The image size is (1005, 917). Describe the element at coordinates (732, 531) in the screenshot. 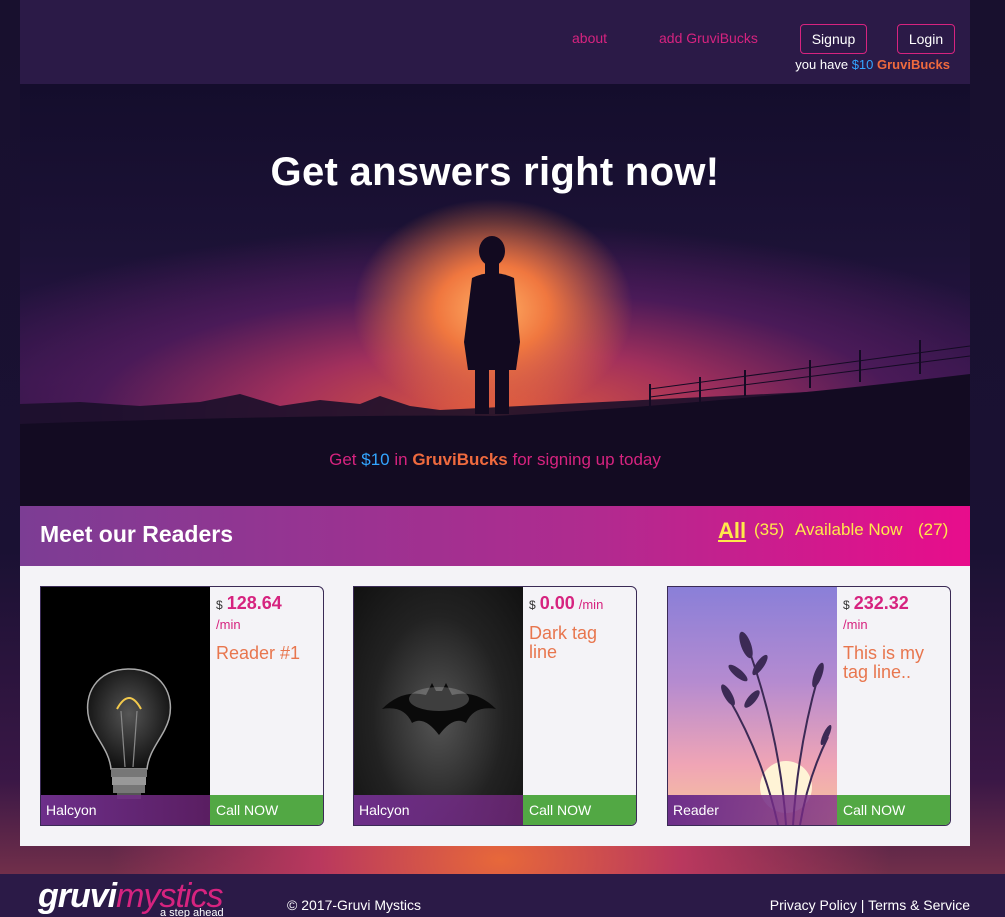

I see `filter-all-tab: All` at that location.